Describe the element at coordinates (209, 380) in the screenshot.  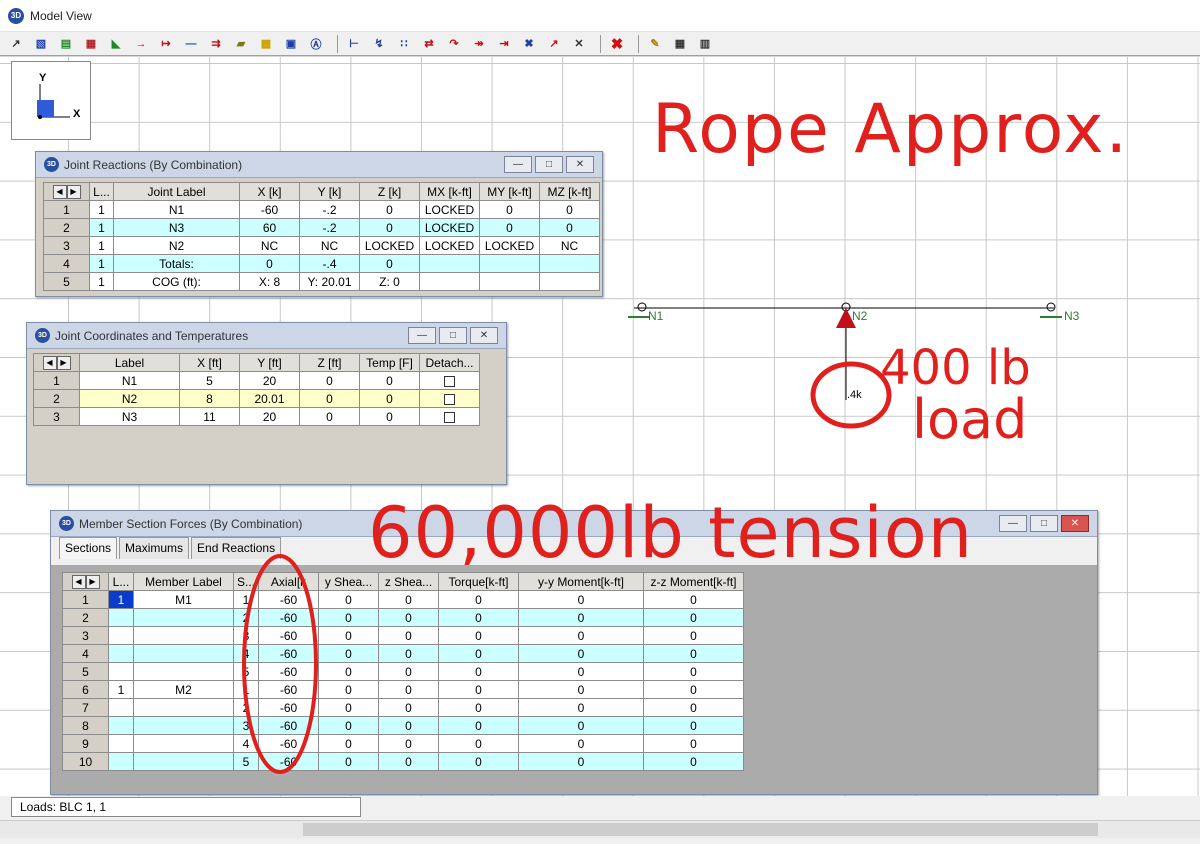
I see `table-cell: 5` at that location.